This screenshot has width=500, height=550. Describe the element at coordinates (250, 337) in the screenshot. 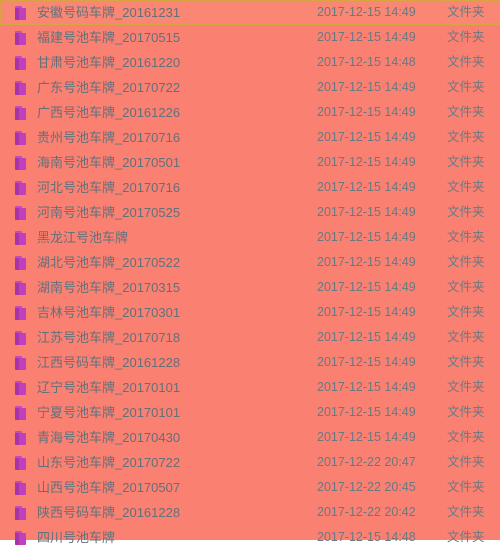

I see `table-row: 江苏号池车牌_20170718 2017-12-15 14:49 文件夹` at that location.